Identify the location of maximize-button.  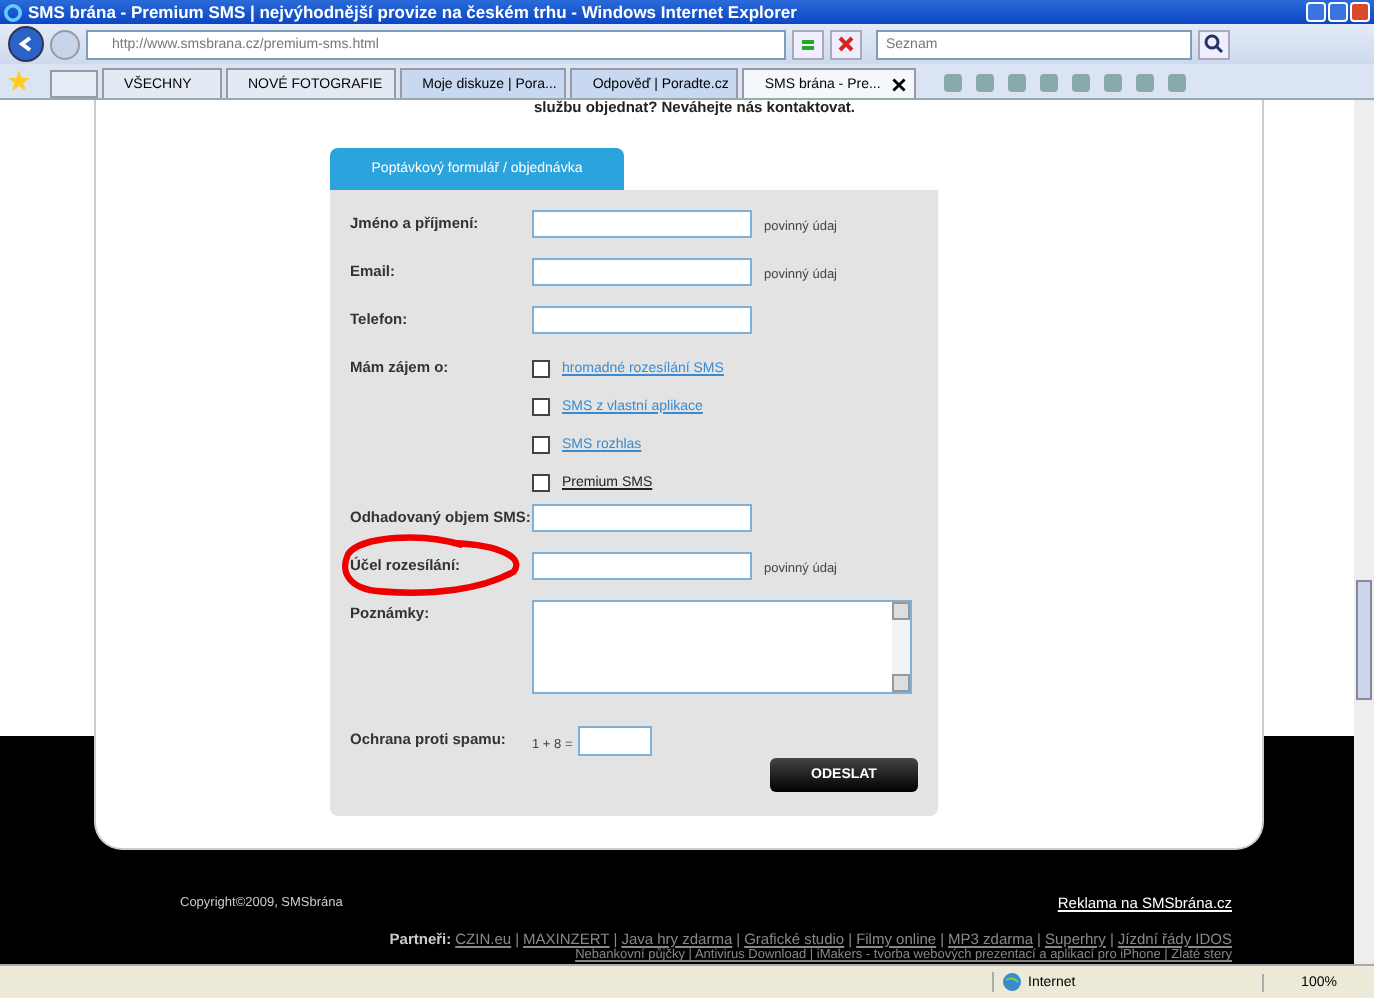
(1338, 12).